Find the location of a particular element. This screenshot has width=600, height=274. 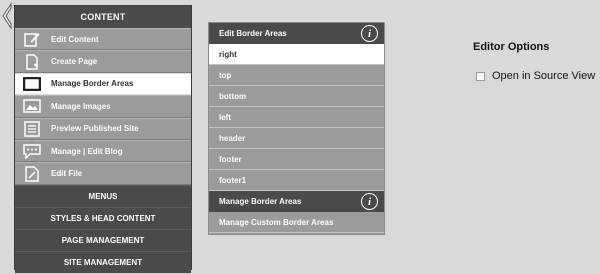

sidebar-item-manage-border-areas: Manage Border Areas is located at coordinates (103, 84).